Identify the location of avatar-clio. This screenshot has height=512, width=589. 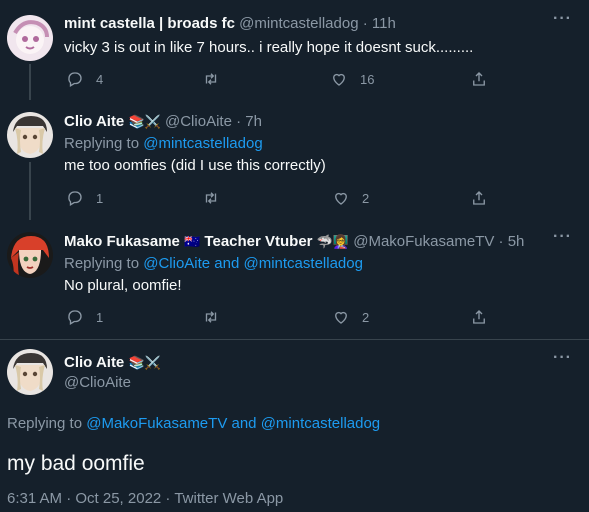
(30, 135).